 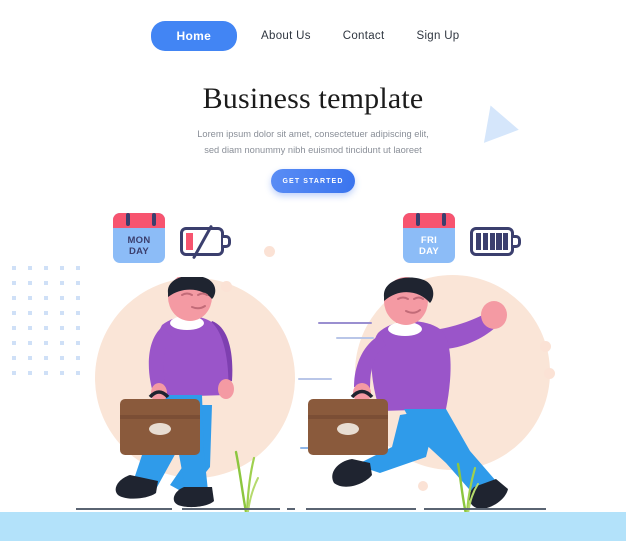 I want to click on get-started-button: GET STARTED, so click(x=313, y=181).